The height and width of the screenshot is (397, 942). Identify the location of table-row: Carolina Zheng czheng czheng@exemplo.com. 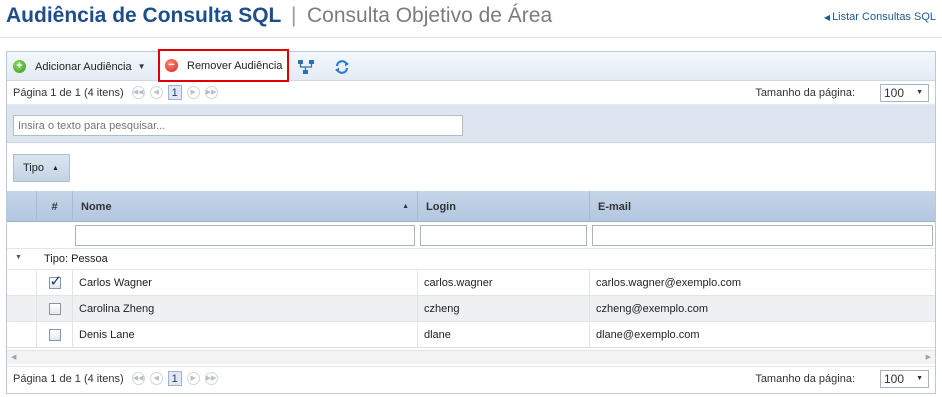
(471, 309).